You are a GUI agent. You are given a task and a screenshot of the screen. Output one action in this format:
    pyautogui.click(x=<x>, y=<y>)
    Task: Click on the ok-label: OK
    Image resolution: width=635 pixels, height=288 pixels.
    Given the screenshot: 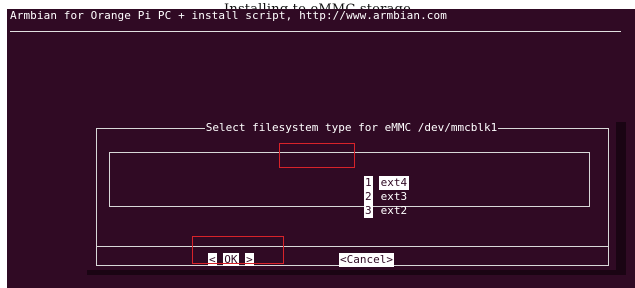 What is the action you would take?
    pyautogui.click(x=231, y=259)
    